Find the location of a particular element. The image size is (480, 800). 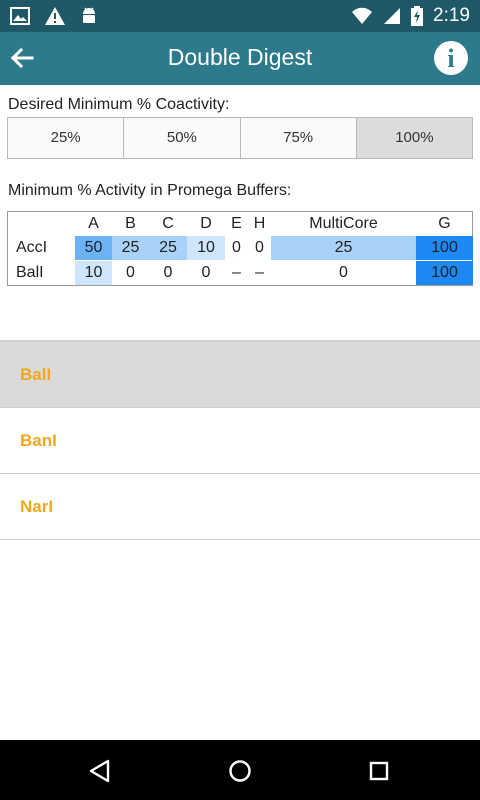

col-header-multicore: MultiCore is located at coordinates (343, 223).